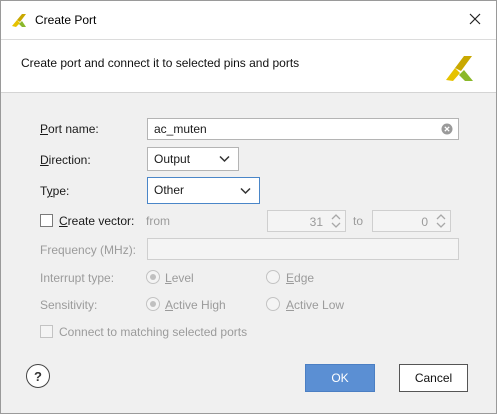 The width and height of the screenshot is (497, 414). Describe the element at coordinates (303, 129) in the screenshot. I see `port-name-input: ac_muten` at that location.